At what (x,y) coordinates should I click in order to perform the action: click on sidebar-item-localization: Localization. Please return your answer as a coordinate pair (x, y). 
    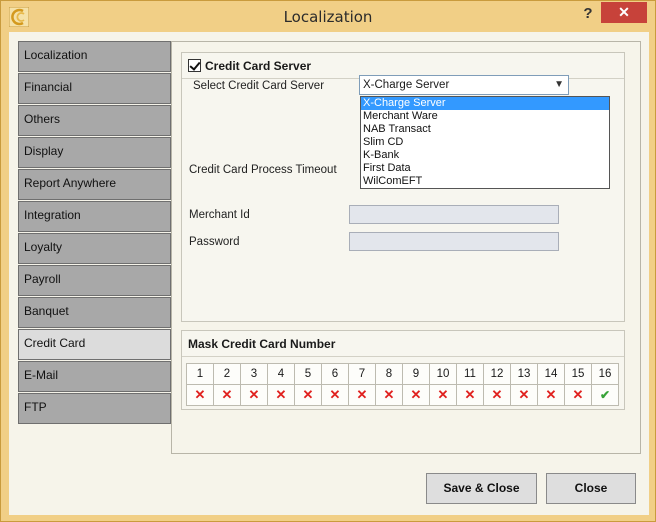
    Looking at the image, I should click on (94, 56).